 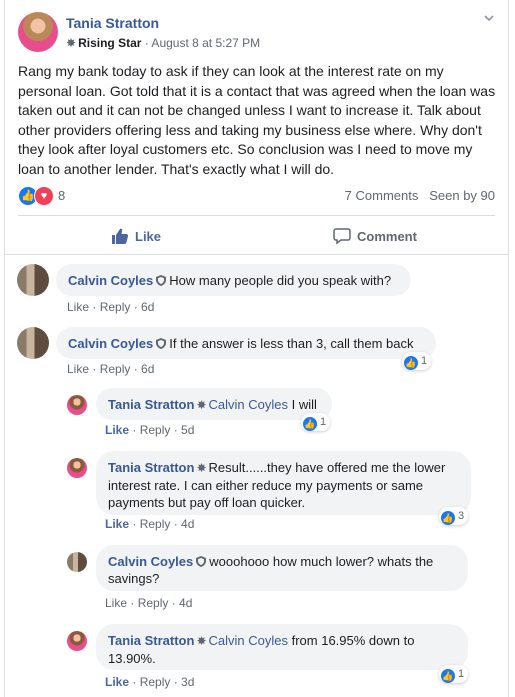 I want to click on reply-age: 3d, so click(x=187, y=682).